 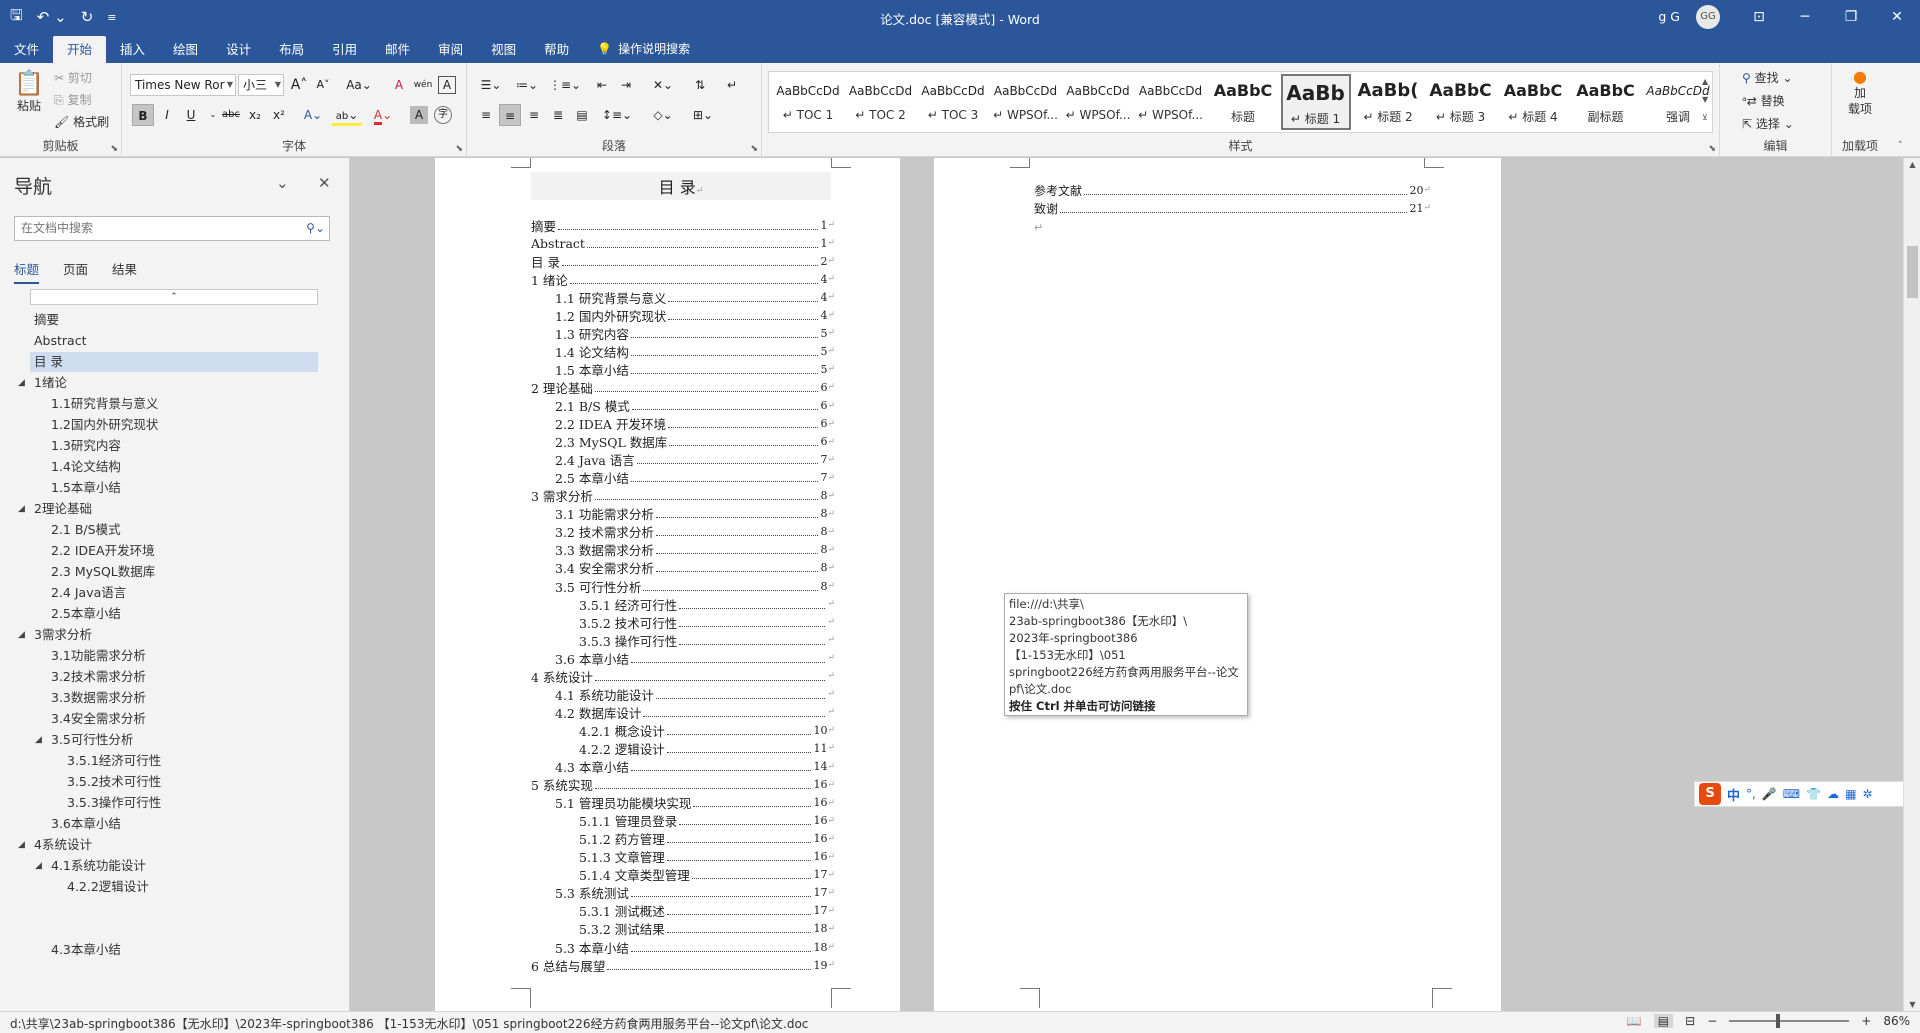 What do you see at coordinates (86, 614) in the screenshot?
I see `nav-heading-item: 2.5本章小结` at bounding box center [86, 614].